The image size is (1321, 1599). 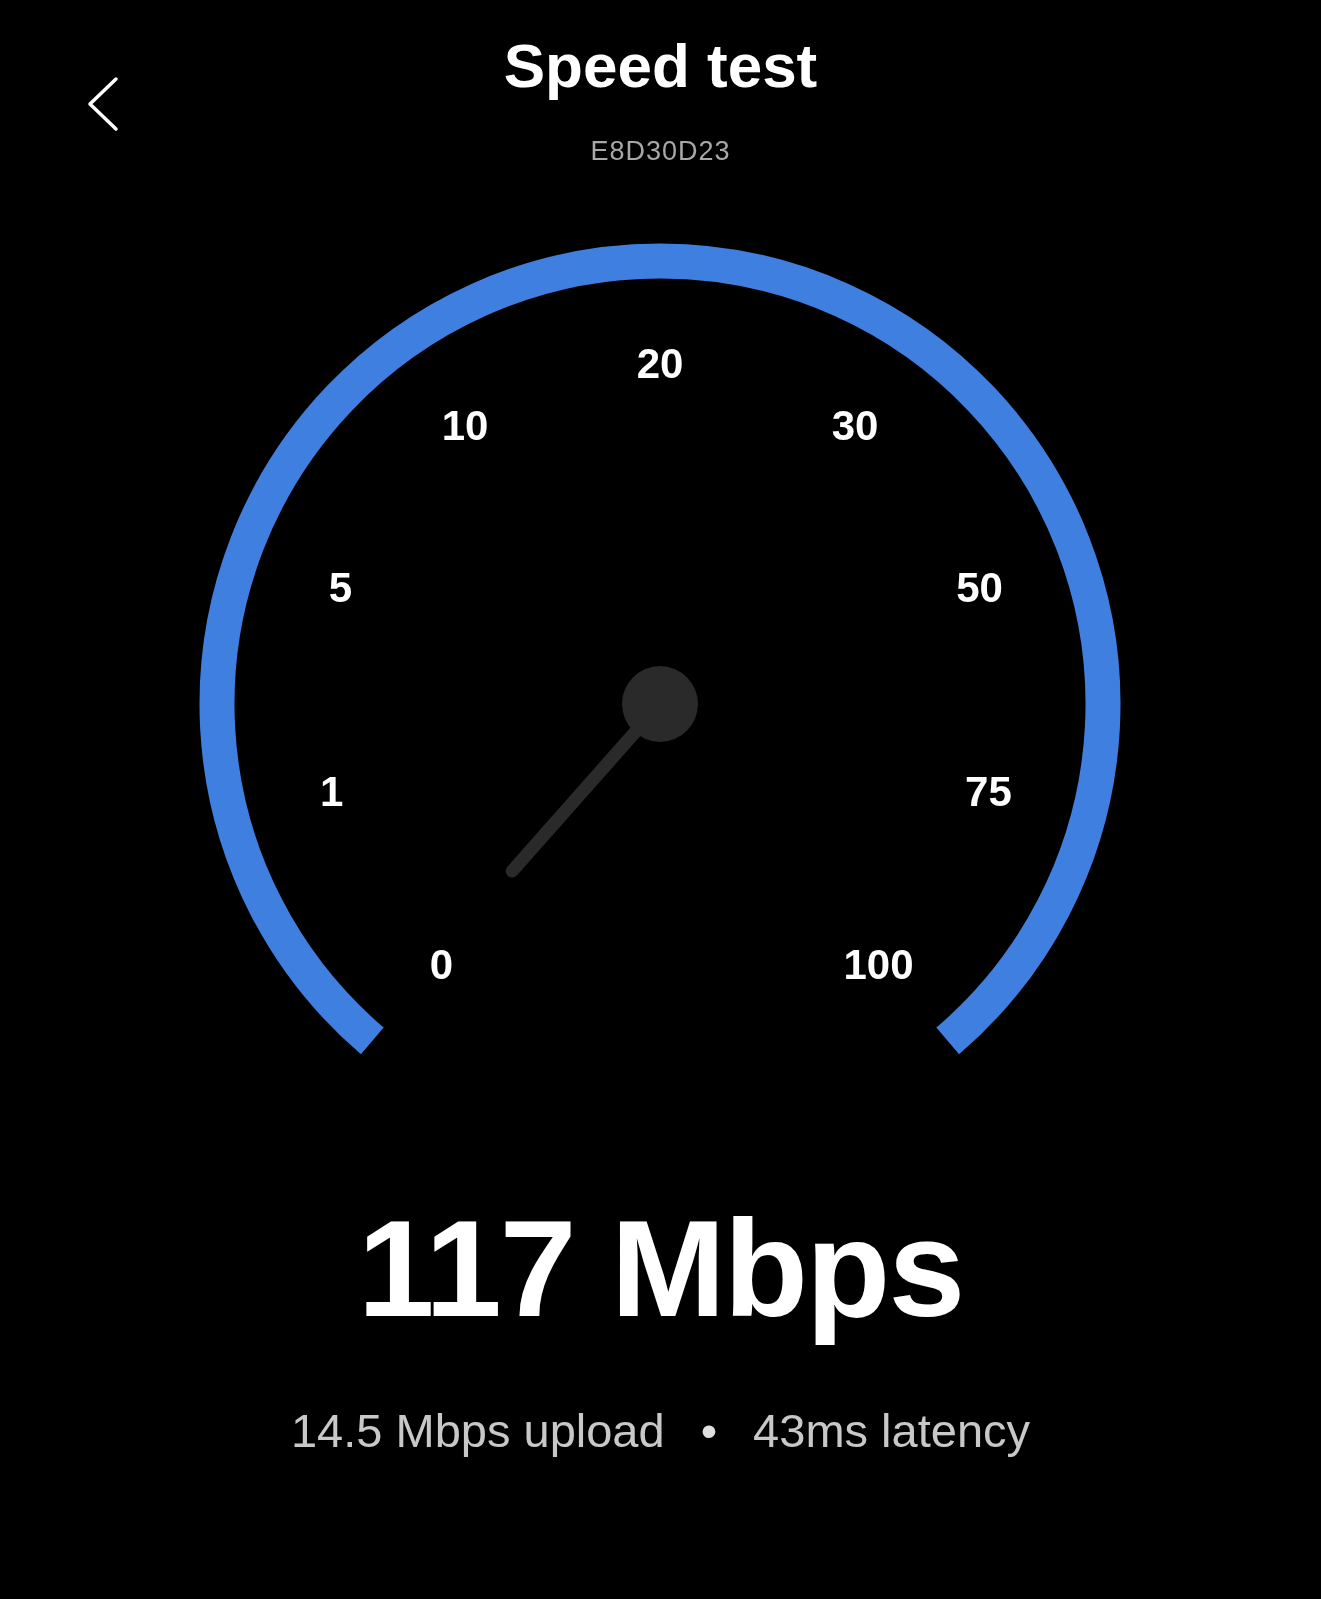 What do you see at coordinates (465, 425) in the screenshot?
I see `scale-label: 10` at bounding box center [465, 425].